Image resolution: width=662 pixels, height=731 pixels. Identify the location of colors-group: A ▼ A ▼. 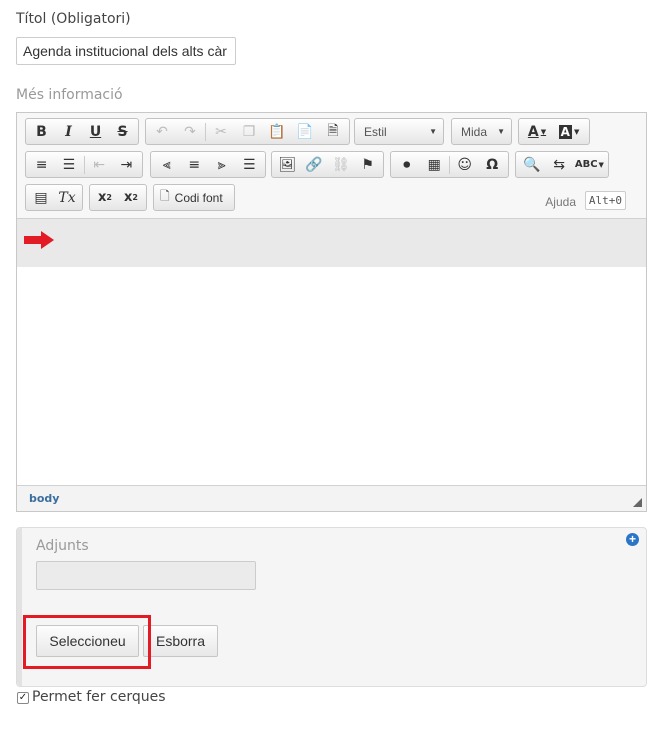
(554, 131).